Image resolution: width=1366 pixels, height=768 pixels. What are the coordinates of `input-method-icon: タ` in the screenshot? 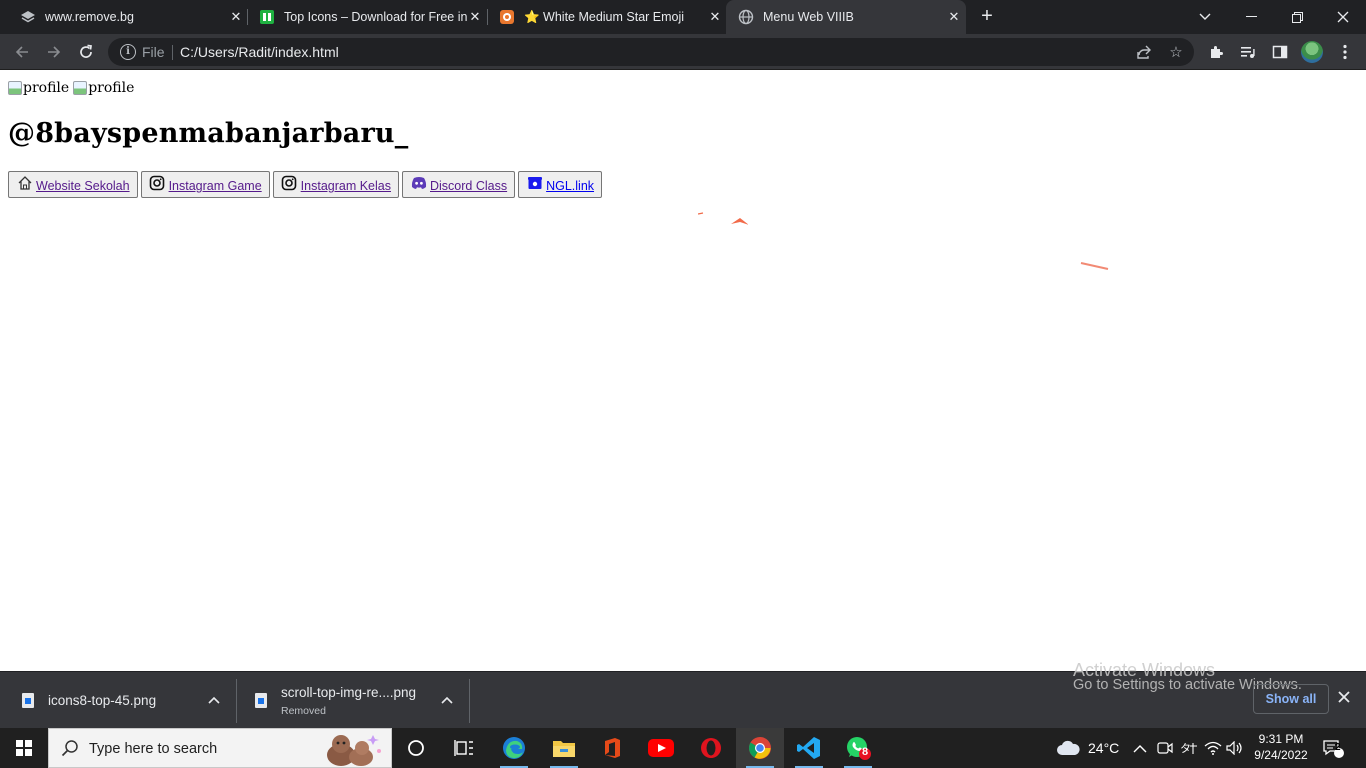 It's located at (1189, 748).